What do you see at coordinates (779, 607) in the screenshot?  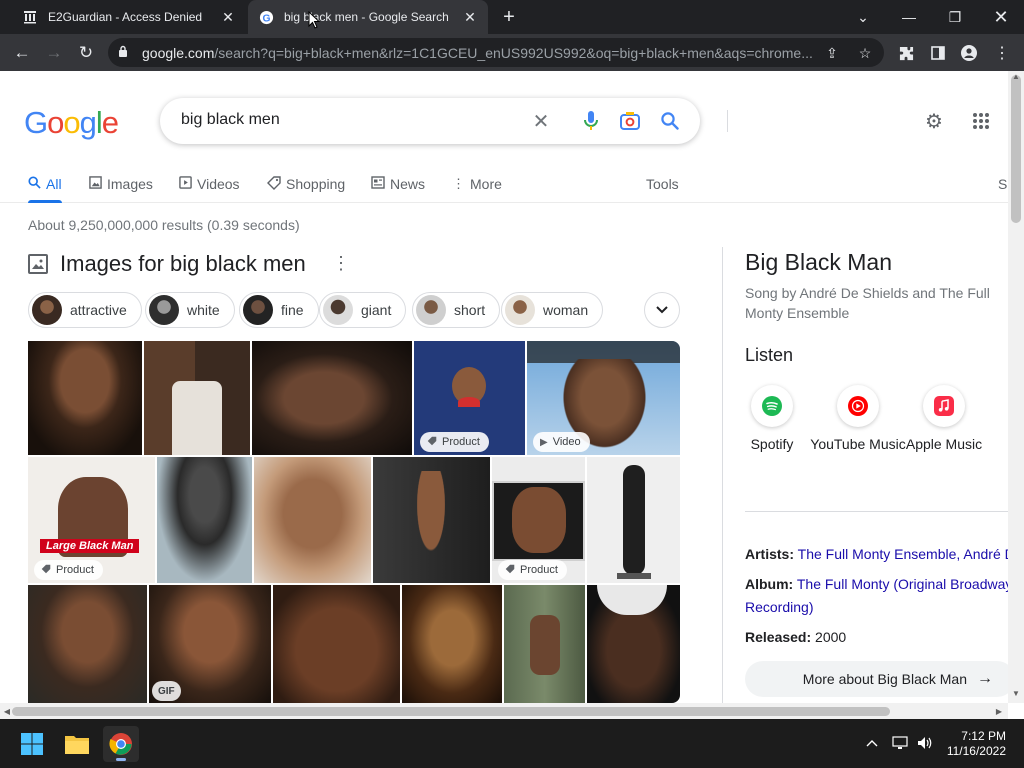 I see `album-link-continued: Recording)` at bounding box center [779, 607].